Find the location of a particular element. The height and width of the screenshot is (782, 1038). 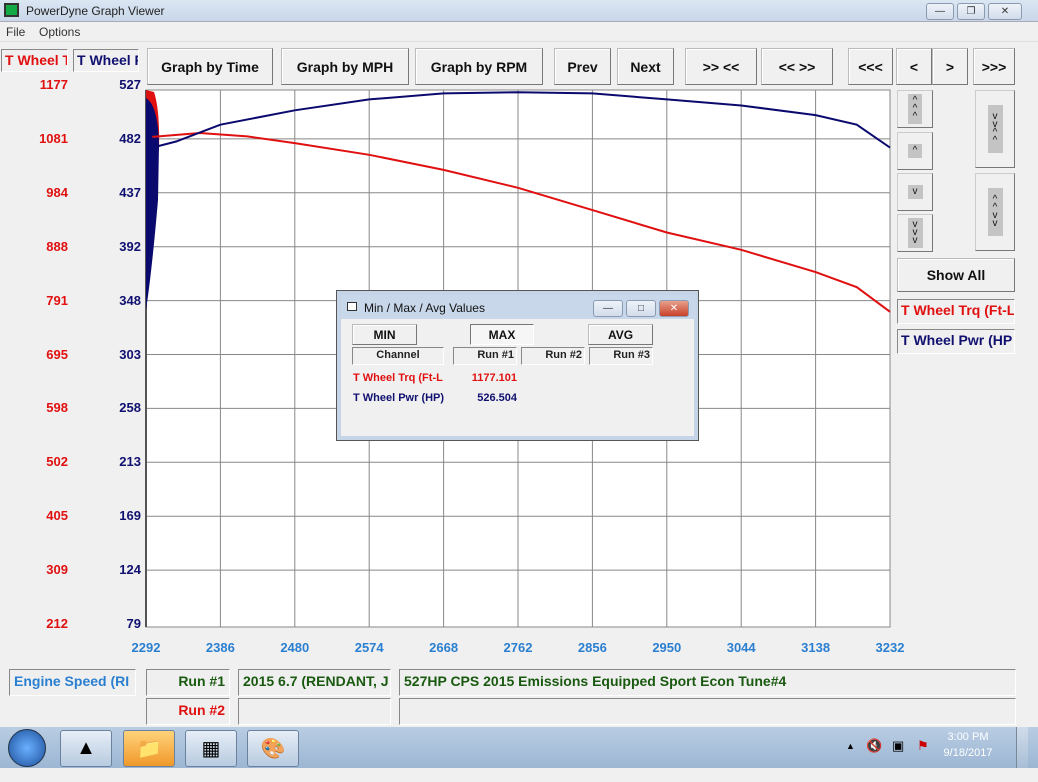

header-channel: Channel is located at coordinates (398, 356).